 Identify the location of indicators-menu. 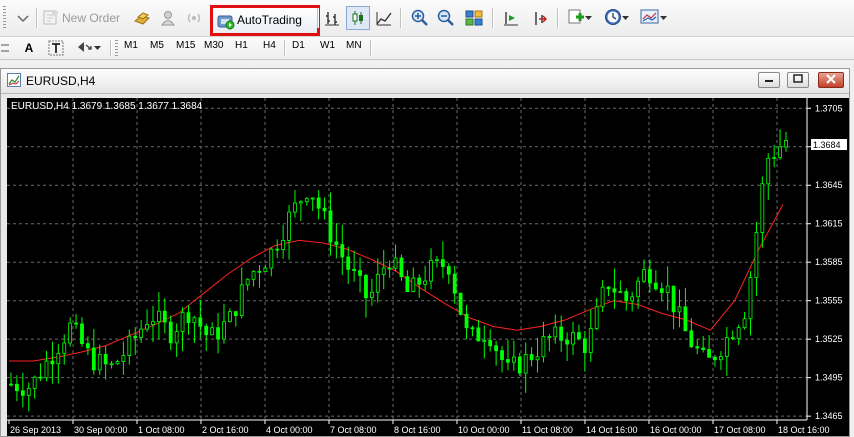
(579, 18).